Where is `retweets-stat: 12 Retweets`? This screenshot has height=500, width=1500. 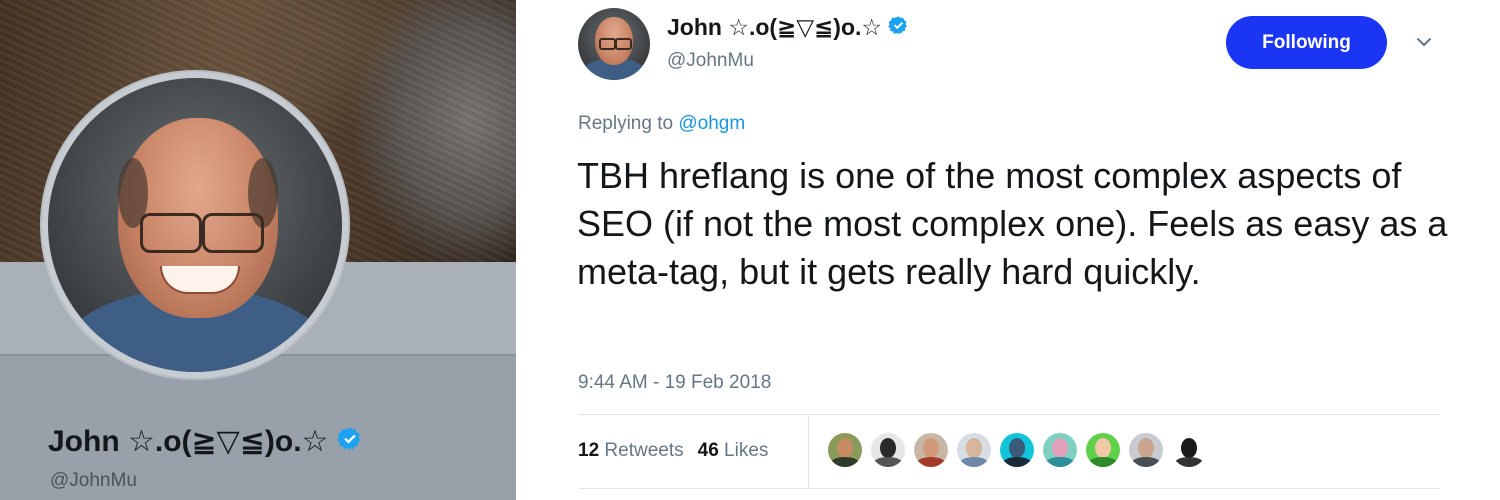 retweets-stat: 12 Retweets is located at coordinates (631, 450).